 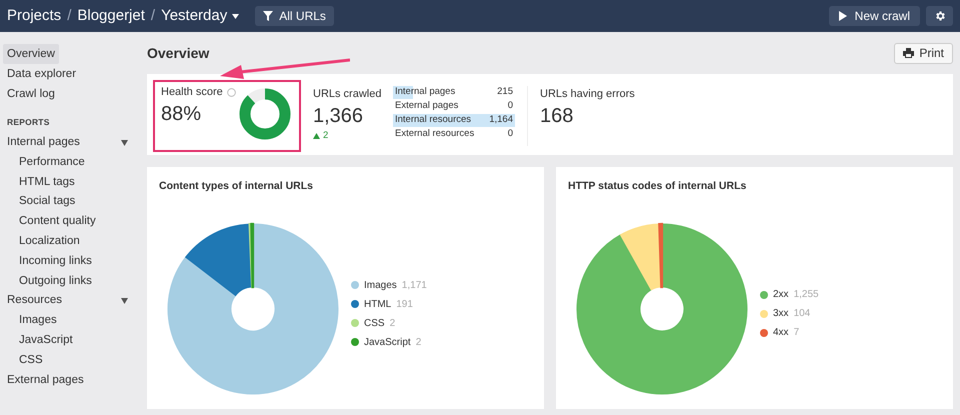 I want to click on legend-label: 2xx, so click(x=781, y=295).